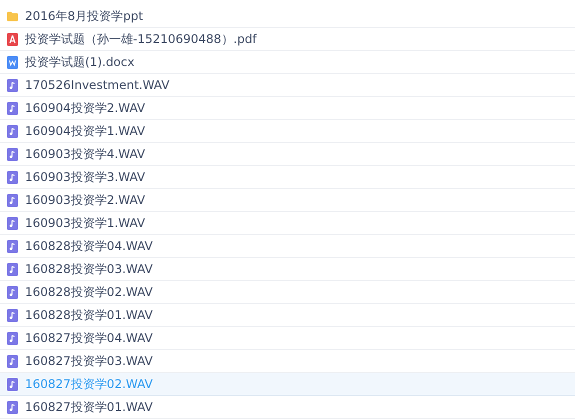 The image size is (575, 419). Describe the element at coordinates (85, 154) in the screenshot. I see `file-name: 160903投资学4.WAV` at that location.